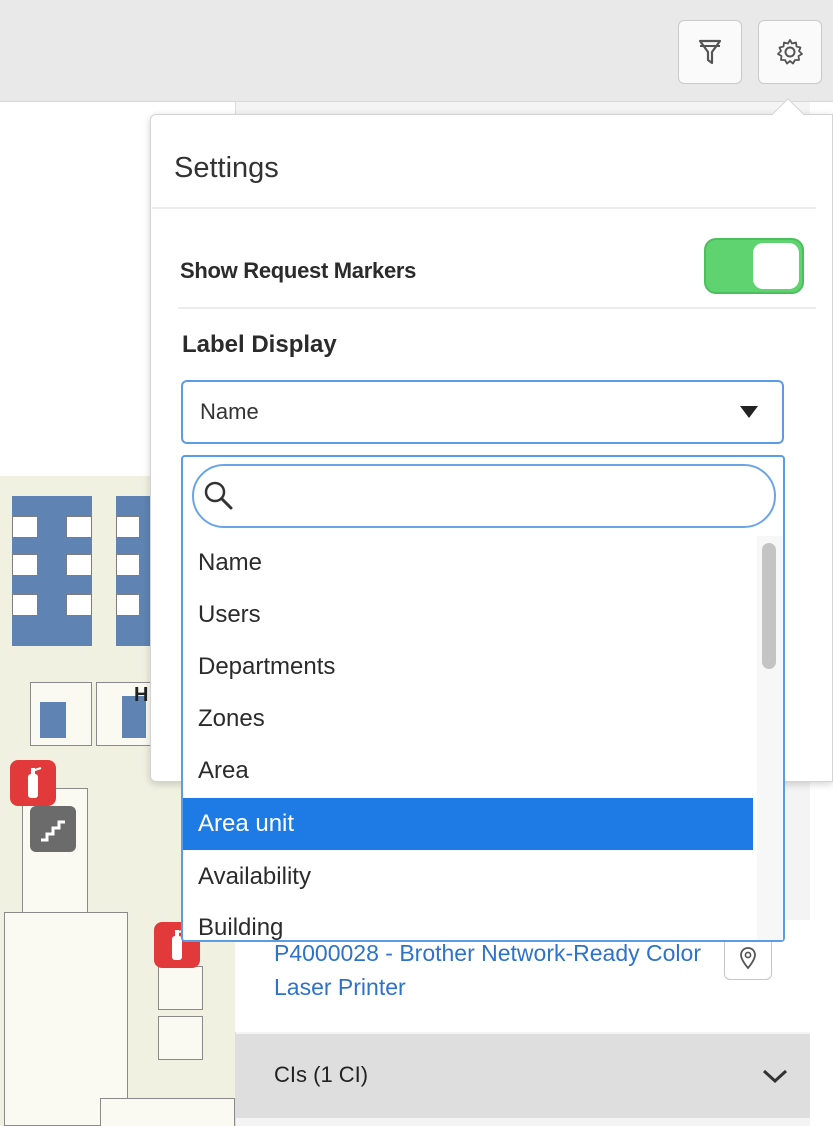 This screenshot has height=1126, width=833. Describe the element at coordinates (226, 168) in the screenshot. I see `popover-title: Settings` at that location.